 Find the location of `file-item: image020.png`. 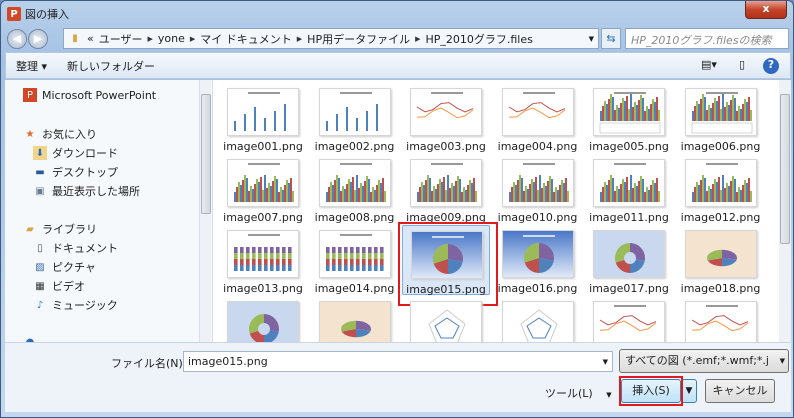

file-item: image020.png is located at coordinates (355, 319).